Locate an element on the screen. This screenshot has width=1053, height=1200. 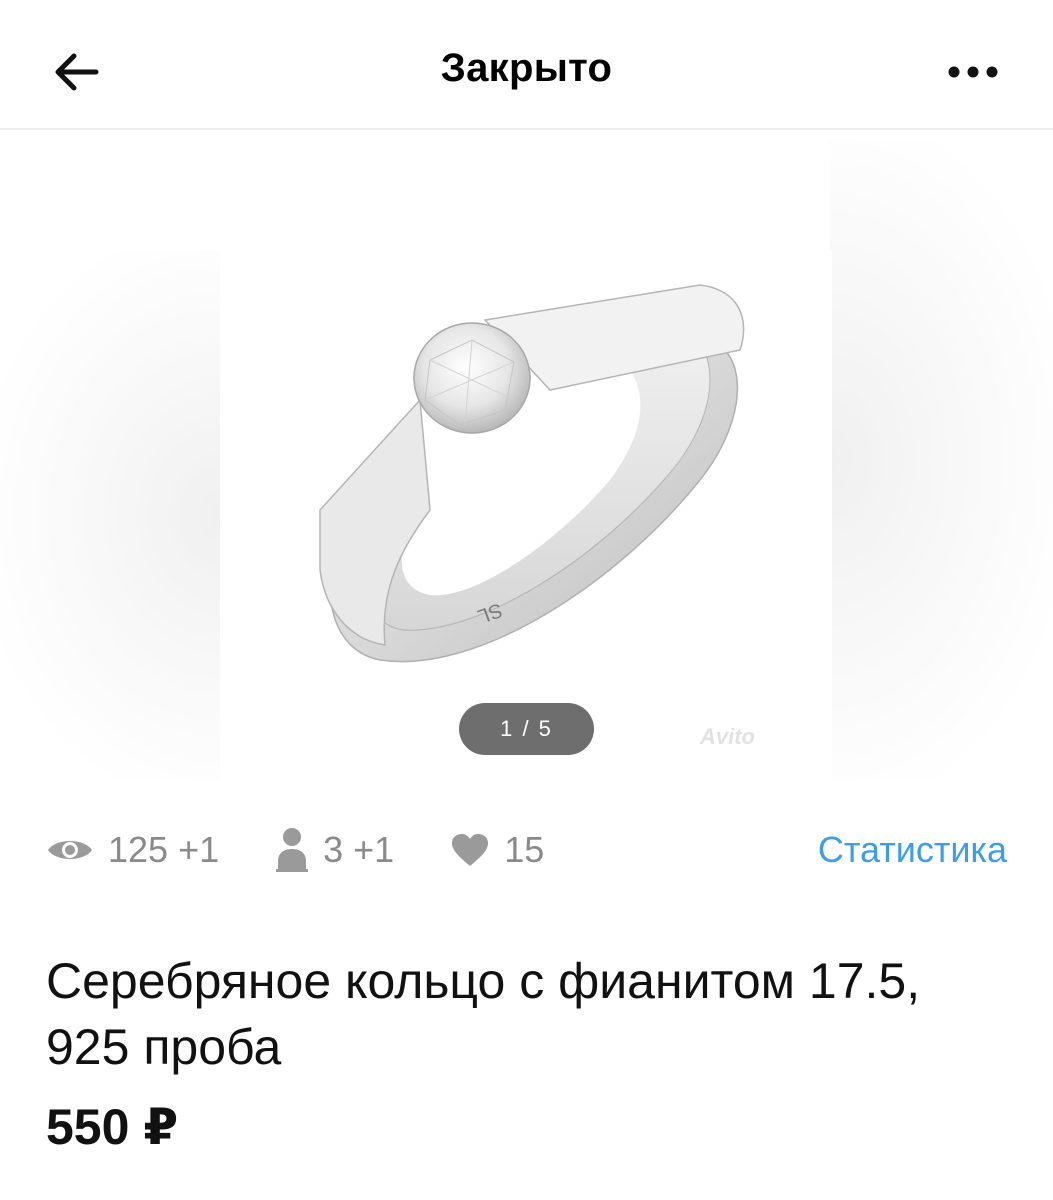
contacts-count: 3 +1 is located at coordinates (359, 849).